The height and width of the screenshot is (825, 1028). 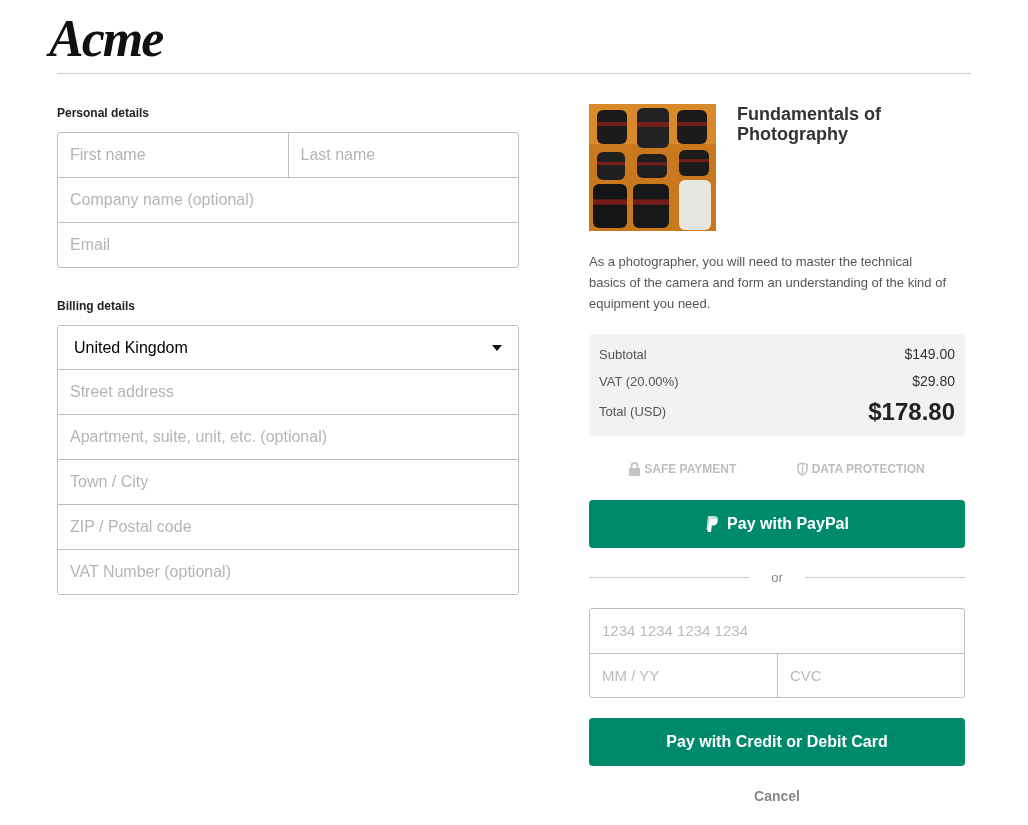 I want to click on shield-icon, so click(x=802, y=469).